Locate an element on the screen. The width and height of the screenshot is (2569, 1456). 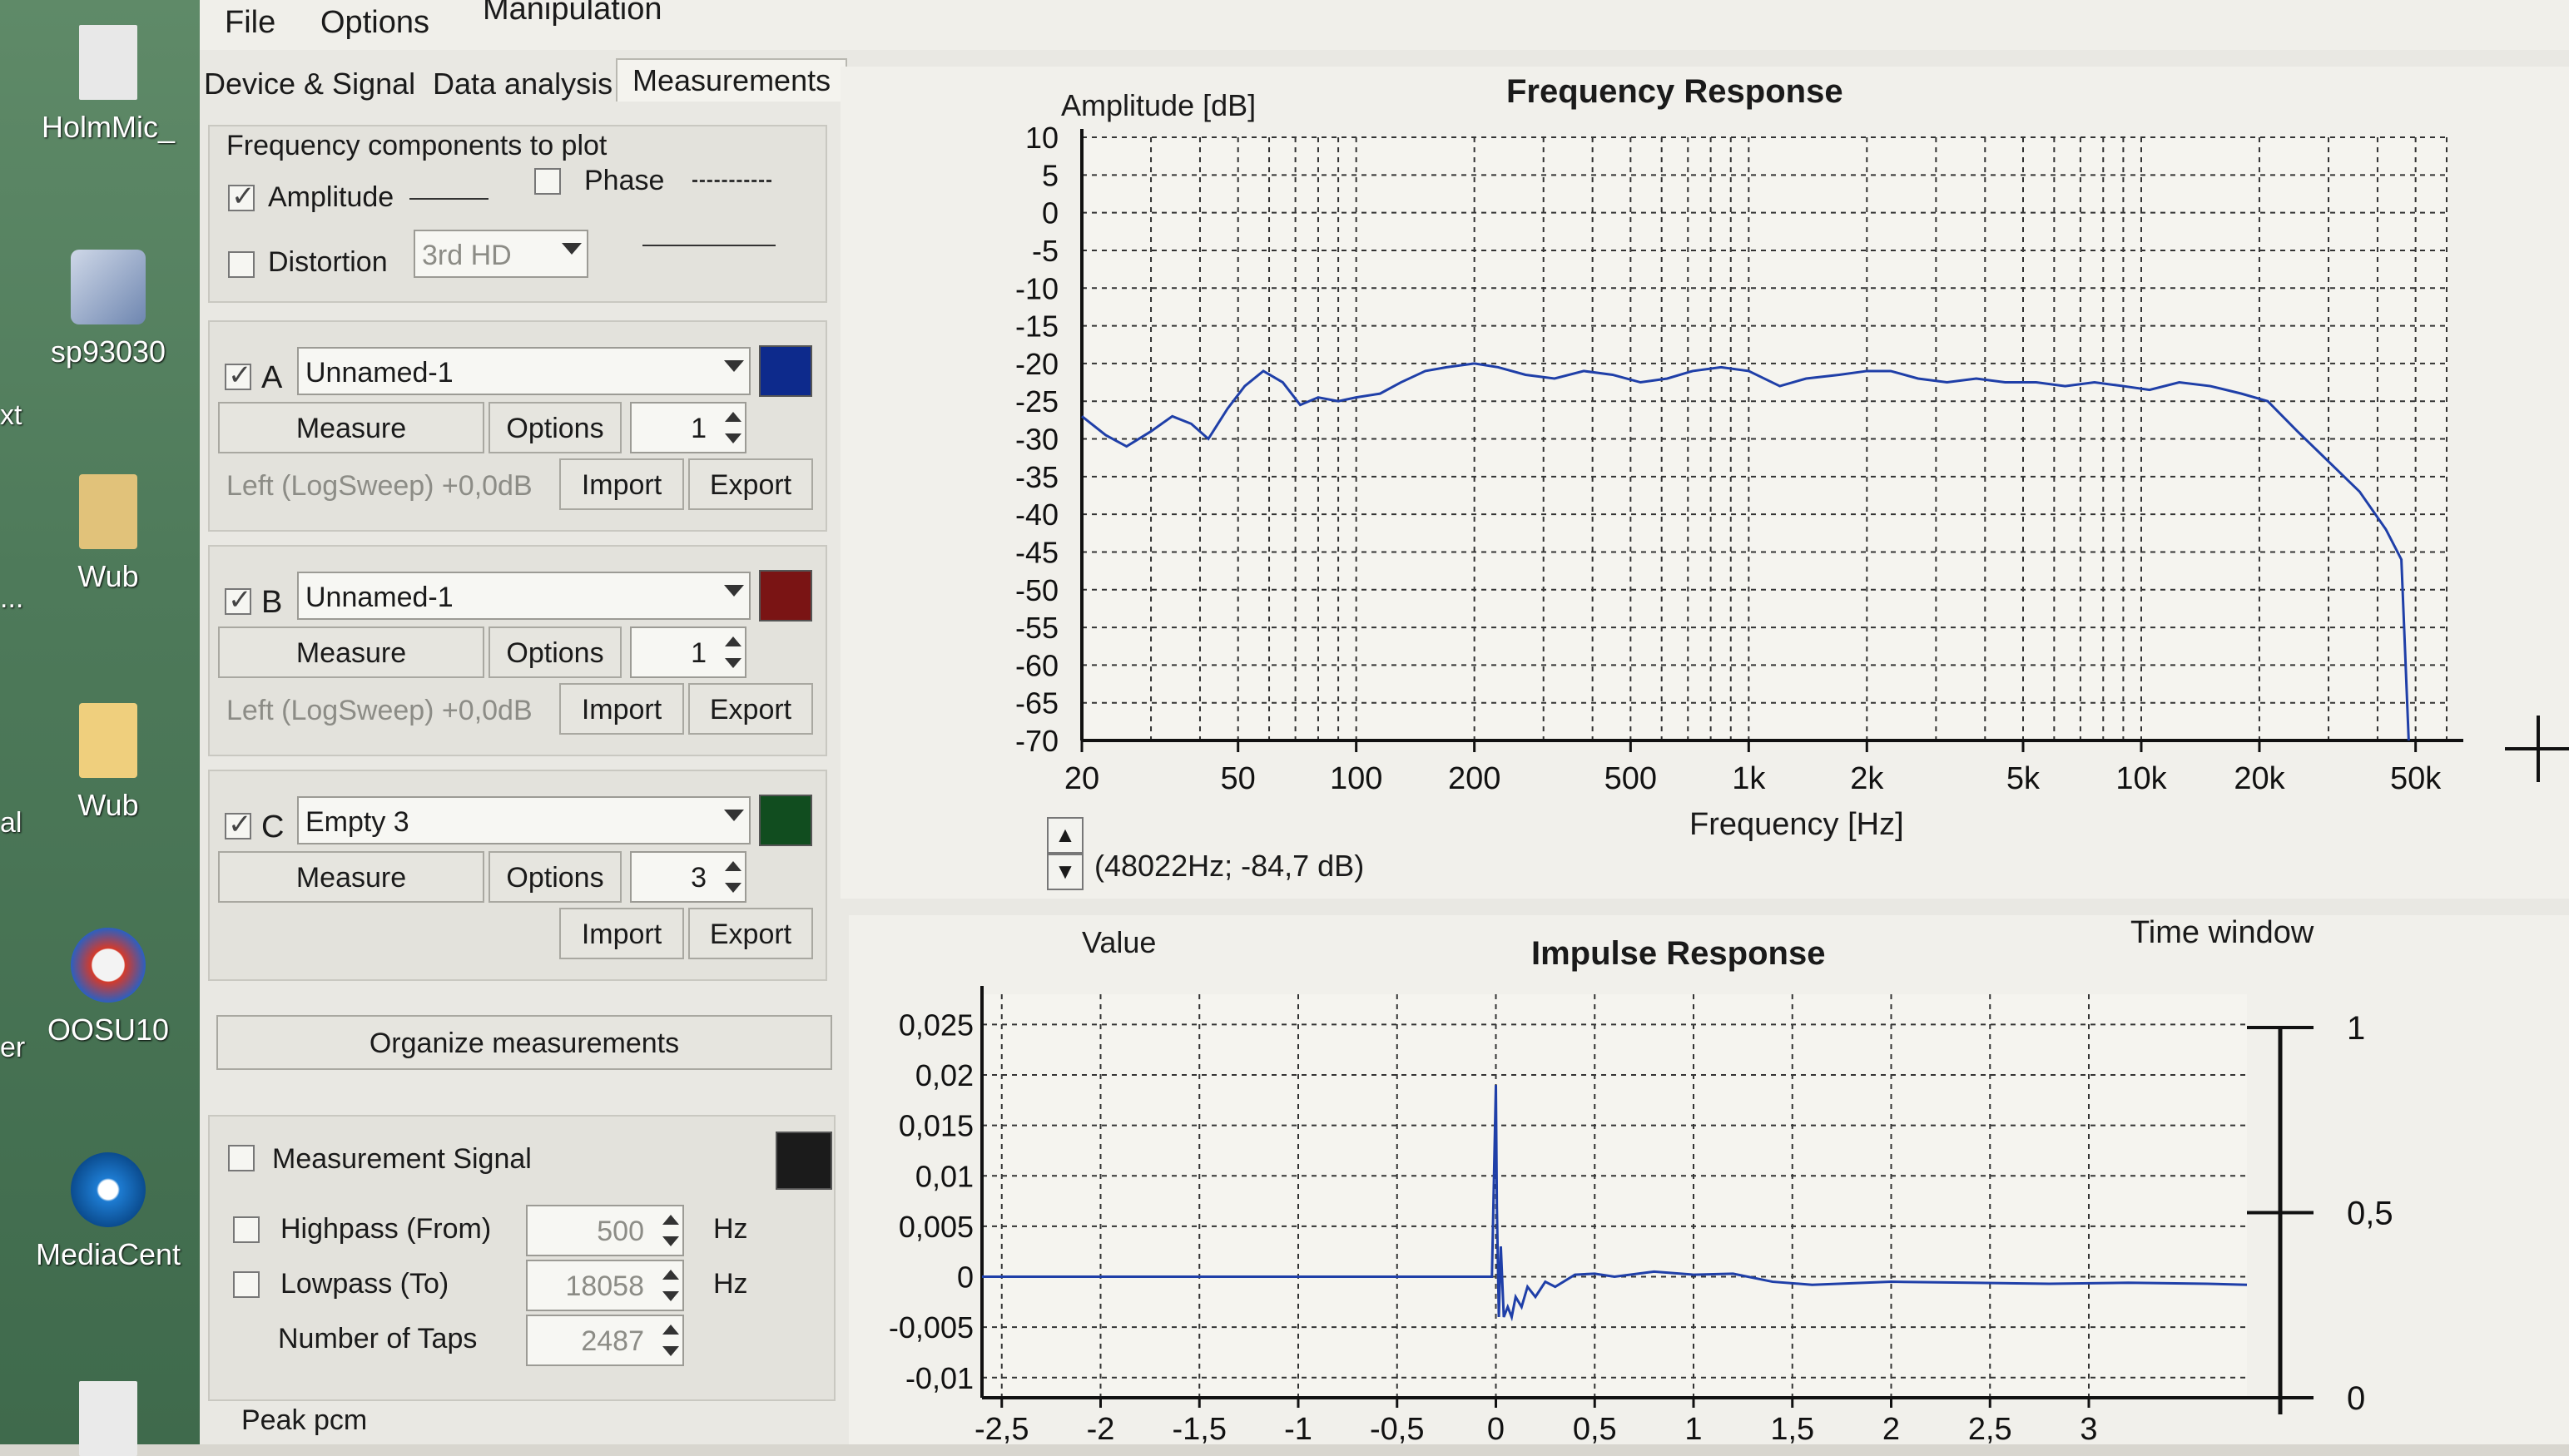
measurement-signal-color-swatch is located at coordinates (804, 1161).